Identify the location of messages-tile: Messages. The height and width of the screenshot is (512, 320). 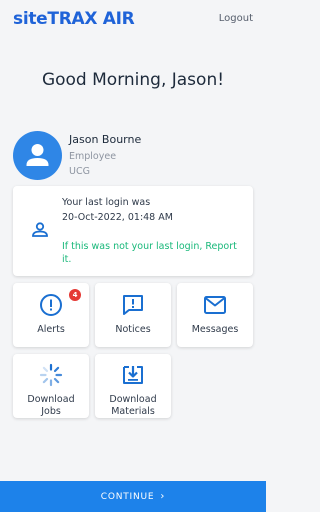
(215, 315).